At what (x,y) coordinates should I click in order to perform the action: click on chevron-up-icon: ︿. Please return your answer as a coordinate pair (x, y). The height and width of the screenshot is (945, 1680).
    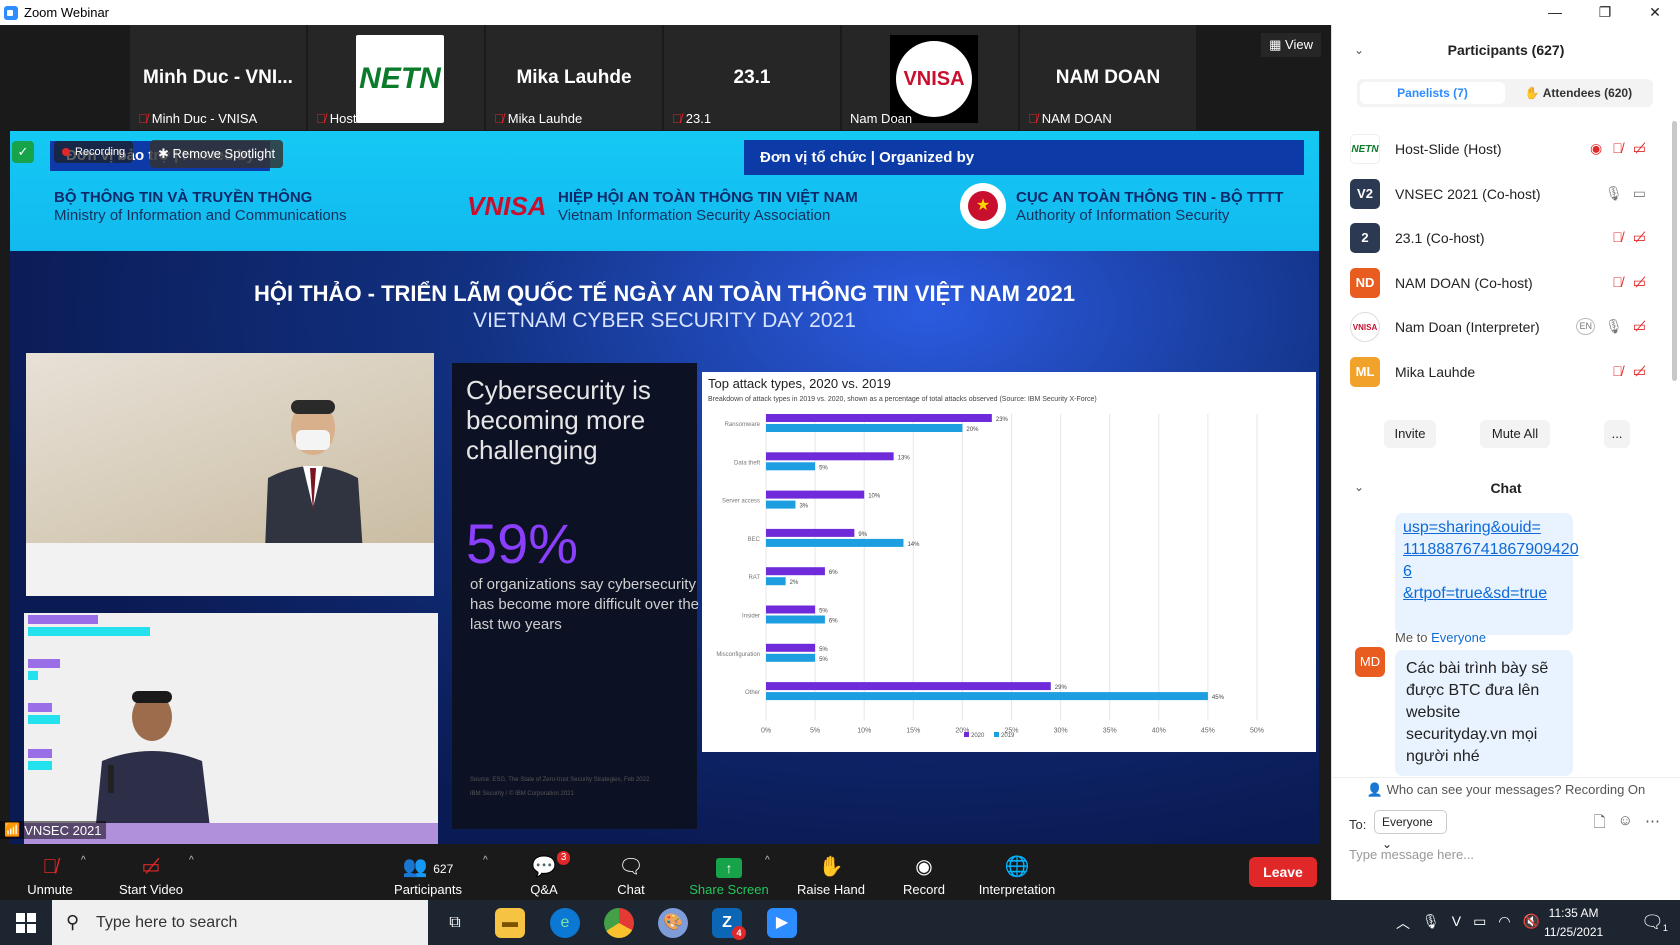
    Looking at the image, I should click on (1403, 923).